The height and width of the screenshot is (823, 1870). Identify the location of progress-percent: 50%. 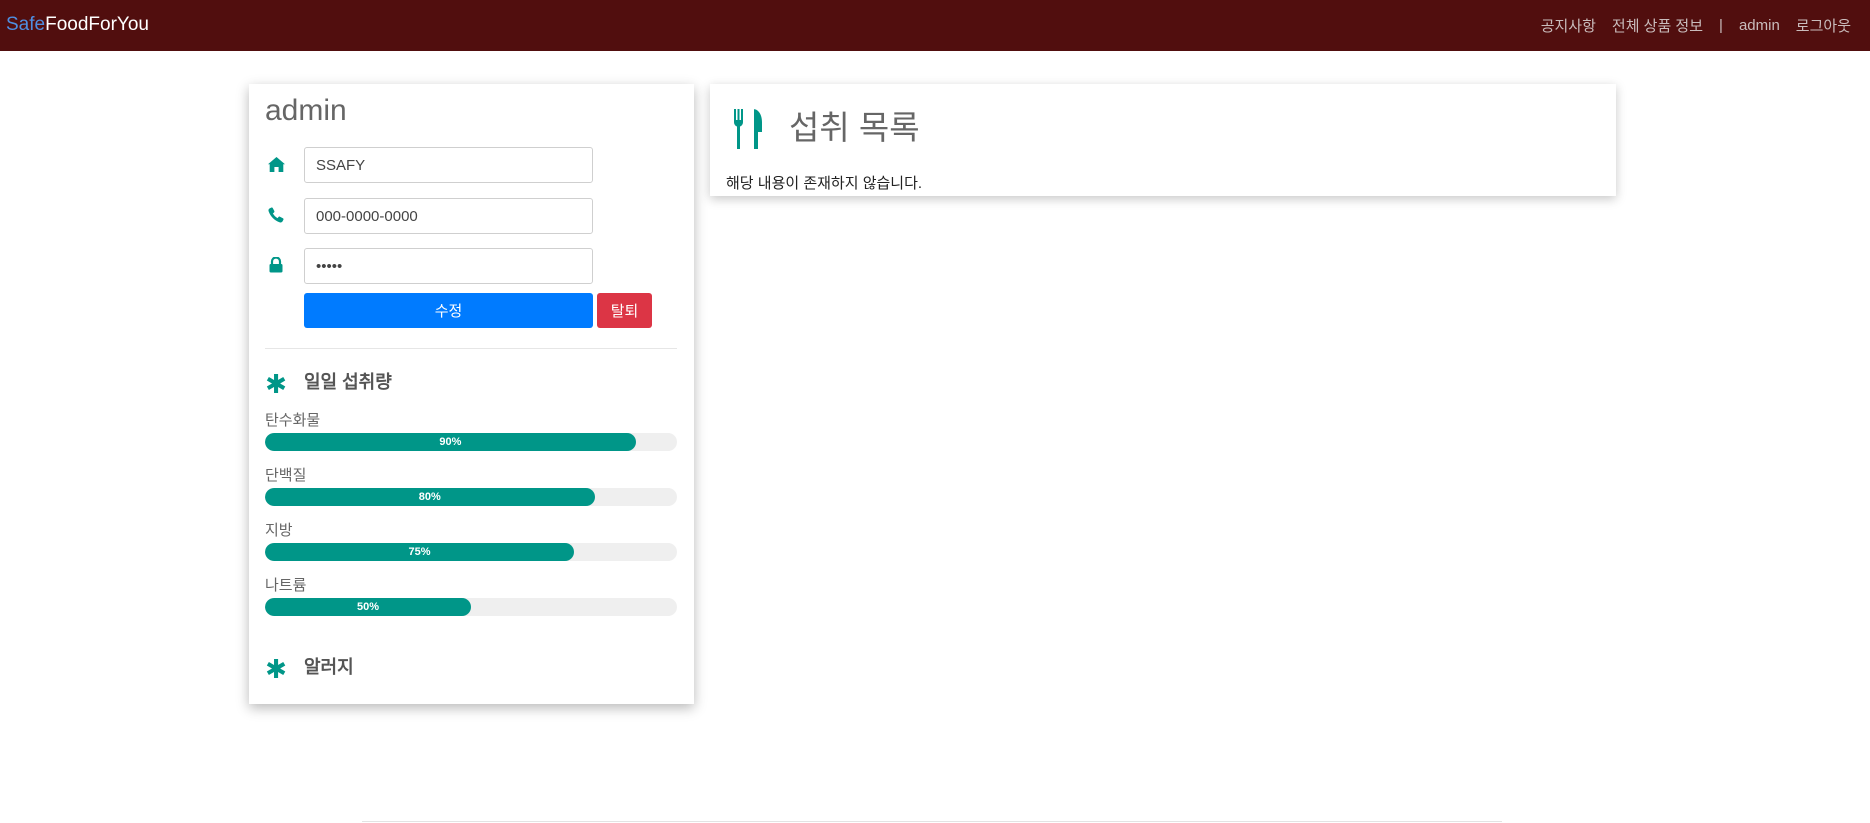
(368, 607).